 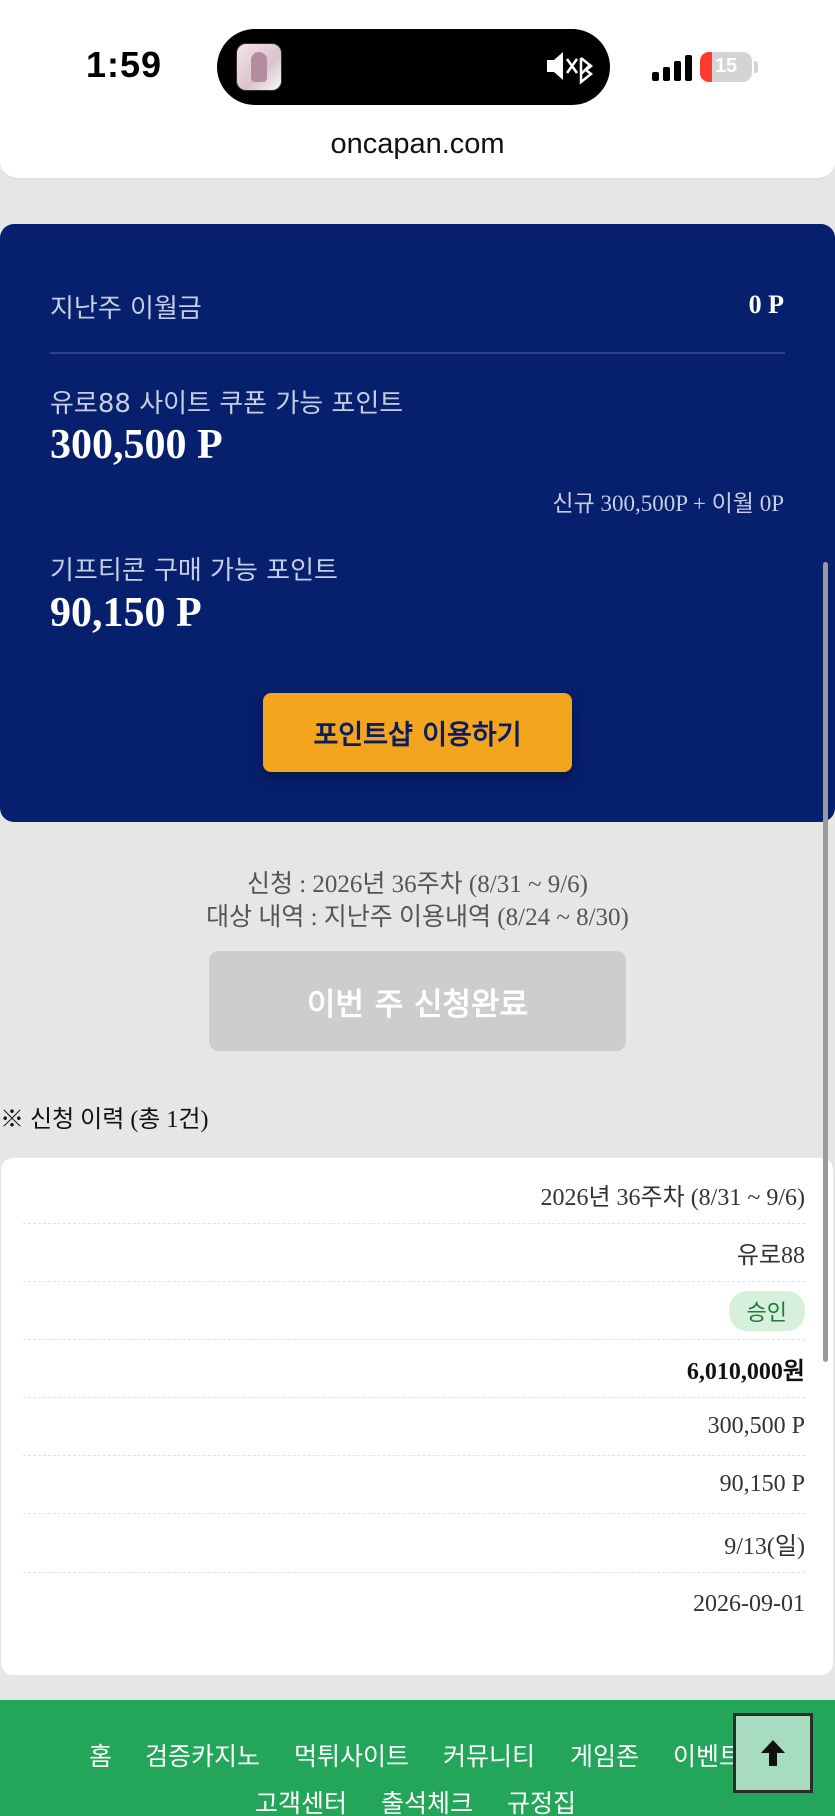 I want to click on scrollbar, so click(x=825, y=962).